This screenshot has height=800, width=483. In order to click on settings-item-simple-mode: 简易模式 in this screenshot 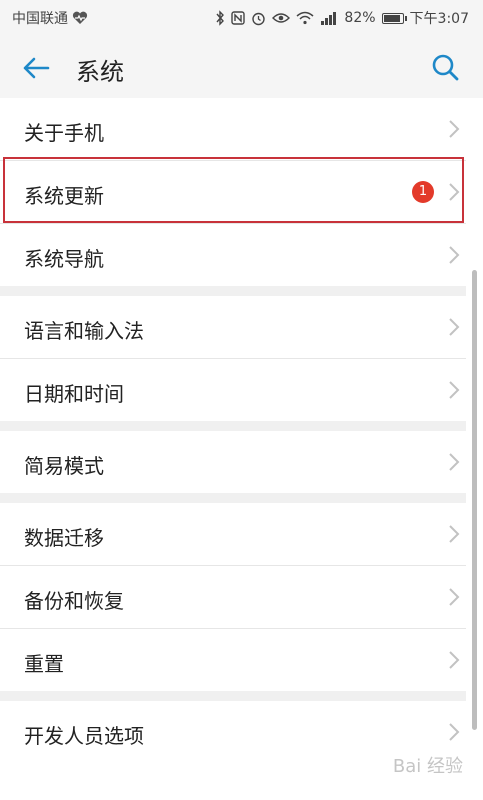, I will do `click(233, 462)`.